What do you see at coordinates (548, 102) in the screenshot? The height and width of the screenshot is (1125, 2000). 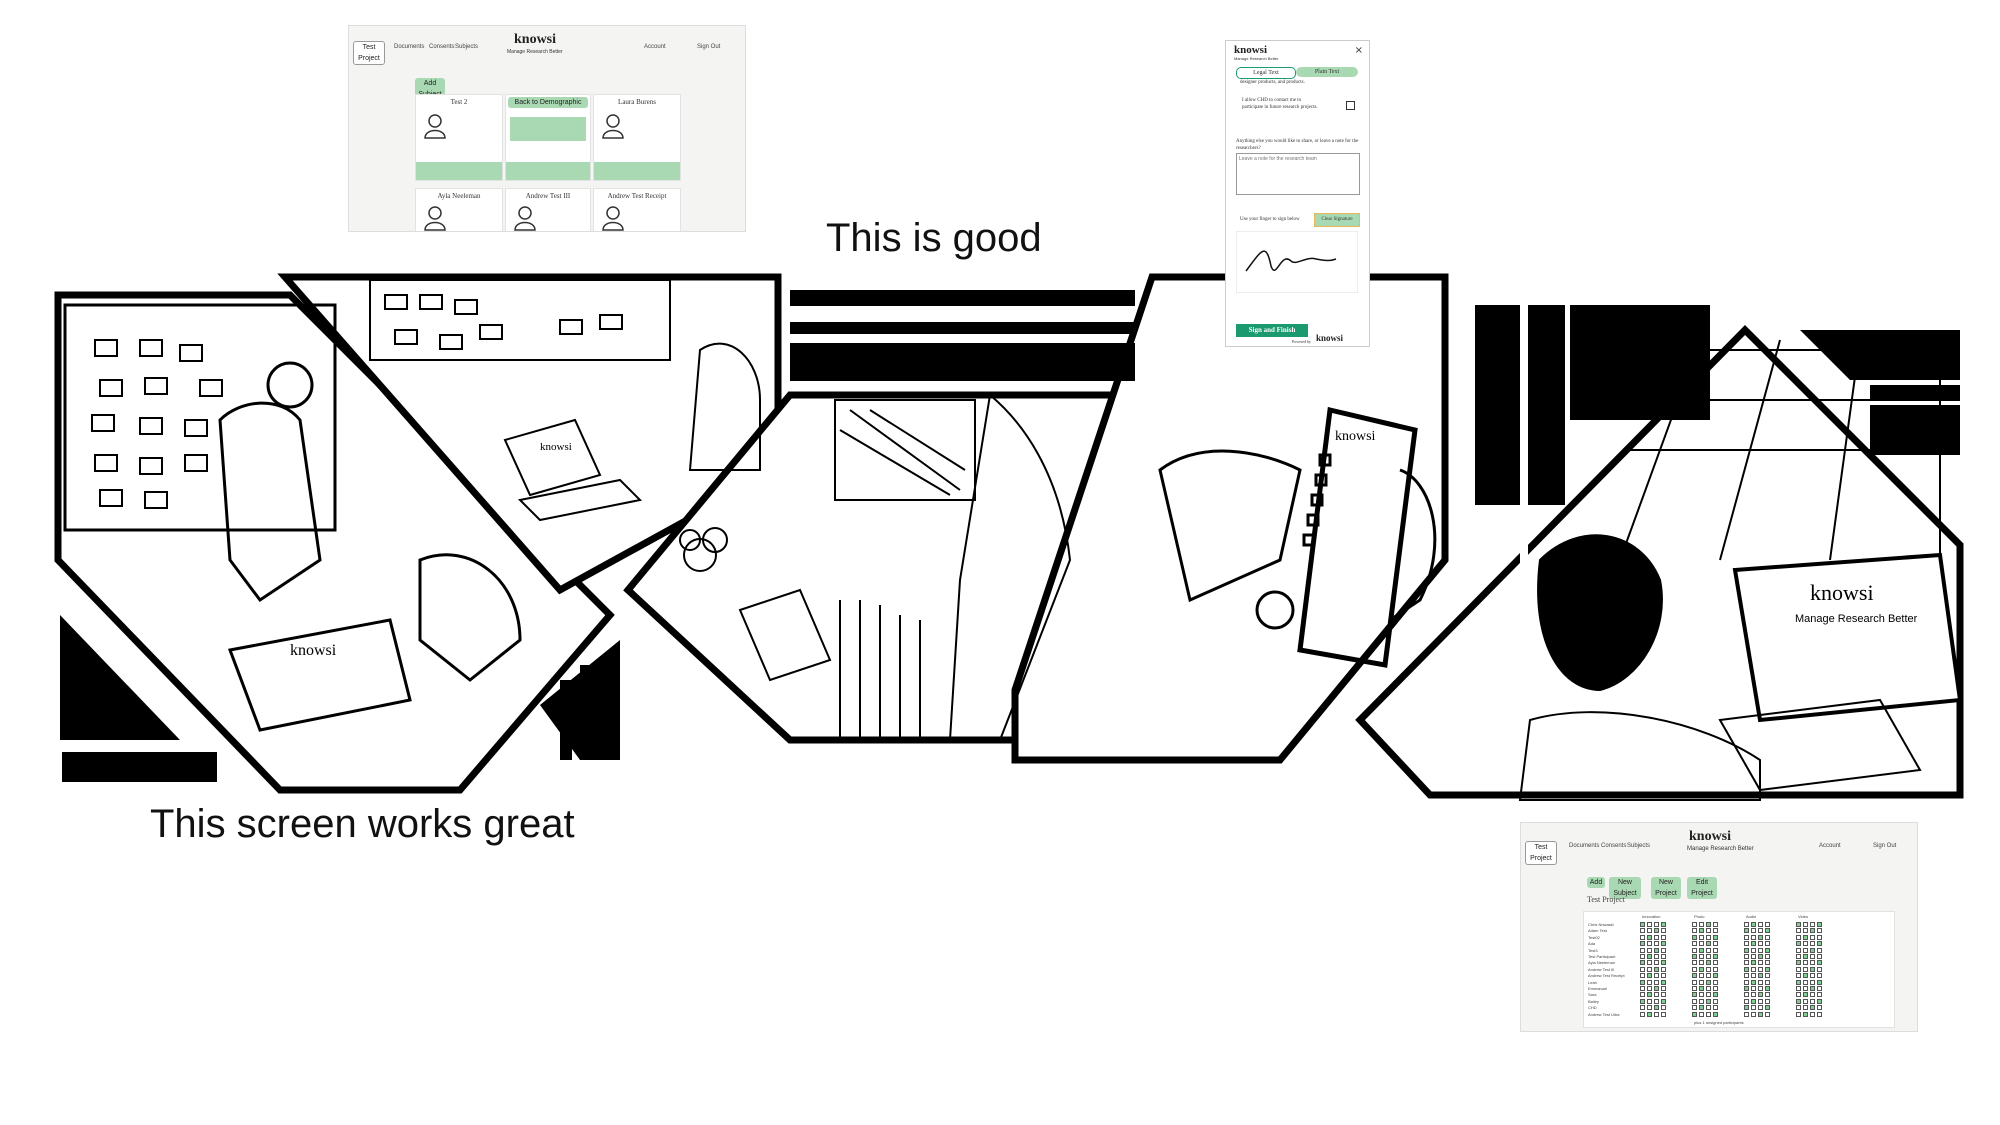 I see `back-to-demographic-button: Back to Demographic` at bounding box center [548, 102].